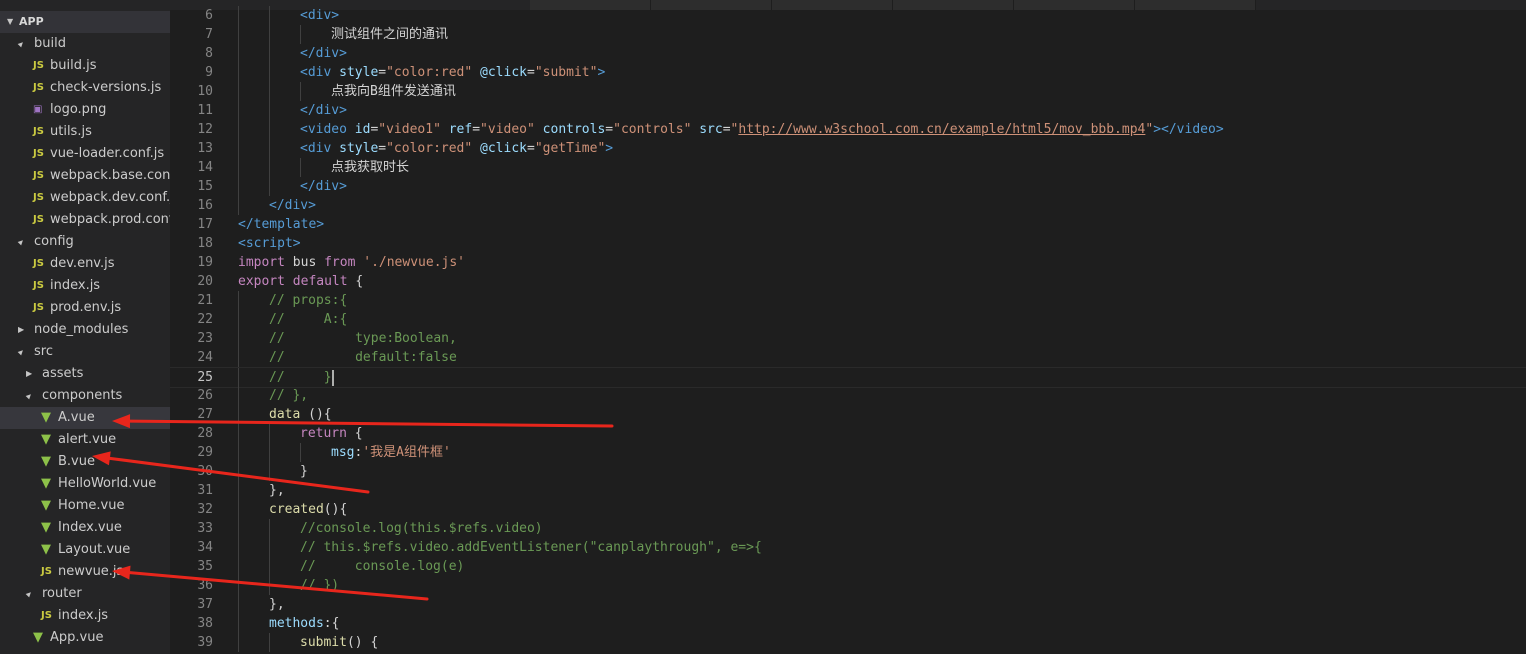  Describe the element at coordinates (848, 300) in the screenshot. I see `code-line: 21 // props:{` at that location.